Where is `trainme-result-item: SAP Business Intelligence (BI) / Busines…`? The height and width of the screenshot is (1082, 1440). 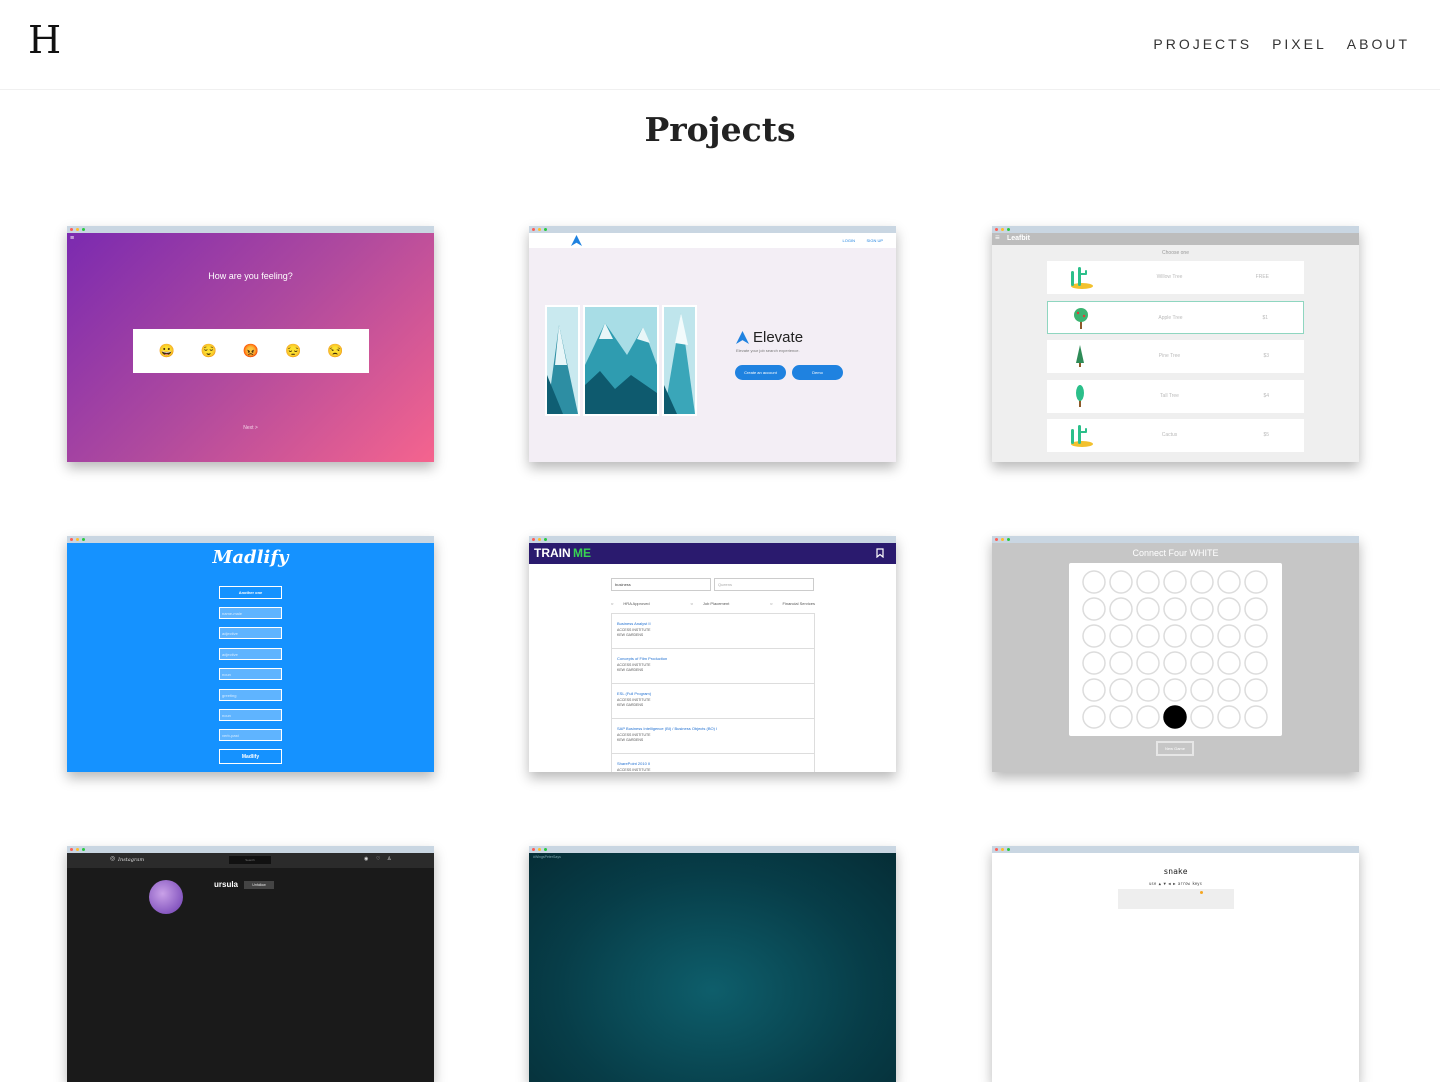
trainme-result-item: SAP Business Intelligence (BI) / Busines… is located at coordinates (713, 736).